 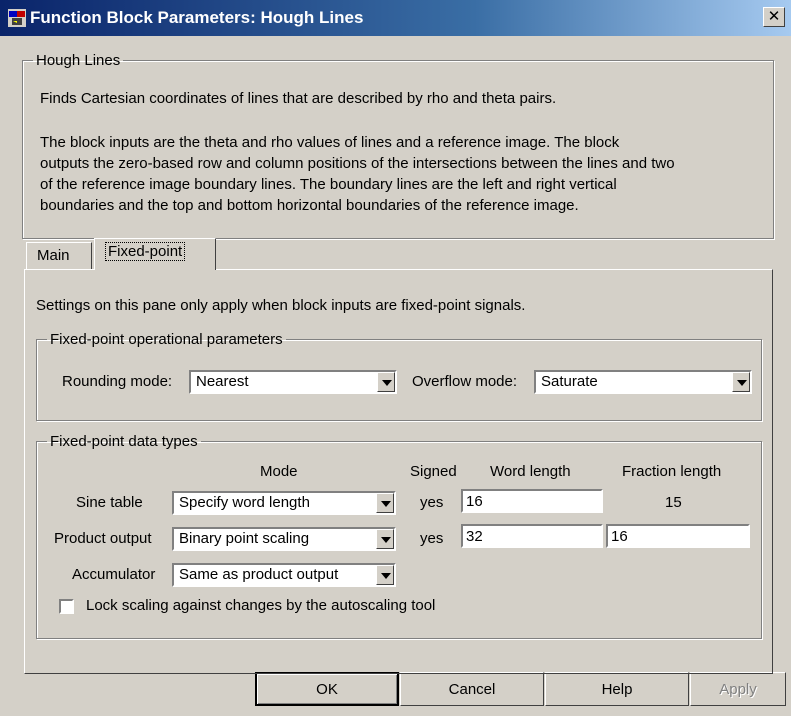 I want to click on rounding-mode-value: Nearest, so click(x=222, y=381).